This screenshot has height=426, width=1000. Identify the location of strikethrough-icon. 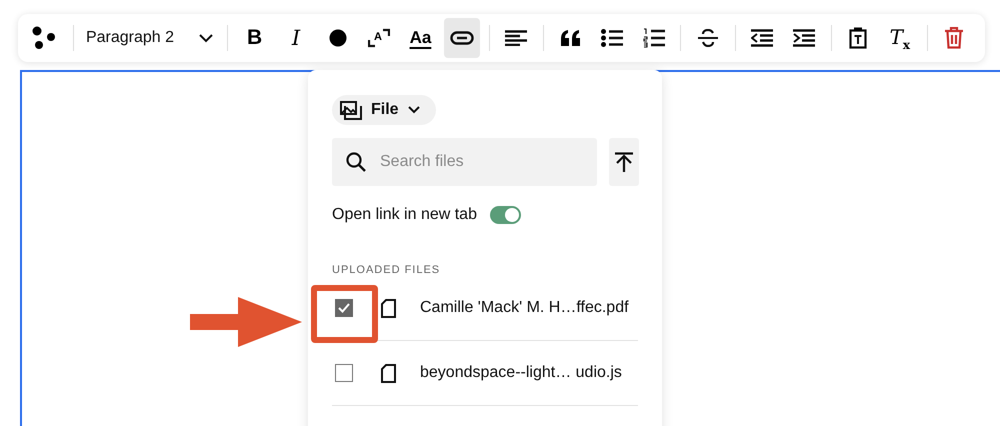
(708, 38).